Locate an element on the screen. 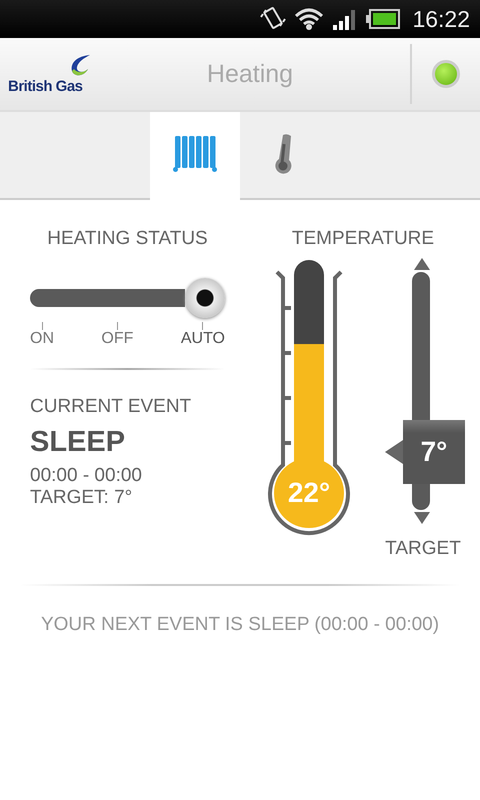  brand-logo-text: British Gas is located at coordinates (45, 86).